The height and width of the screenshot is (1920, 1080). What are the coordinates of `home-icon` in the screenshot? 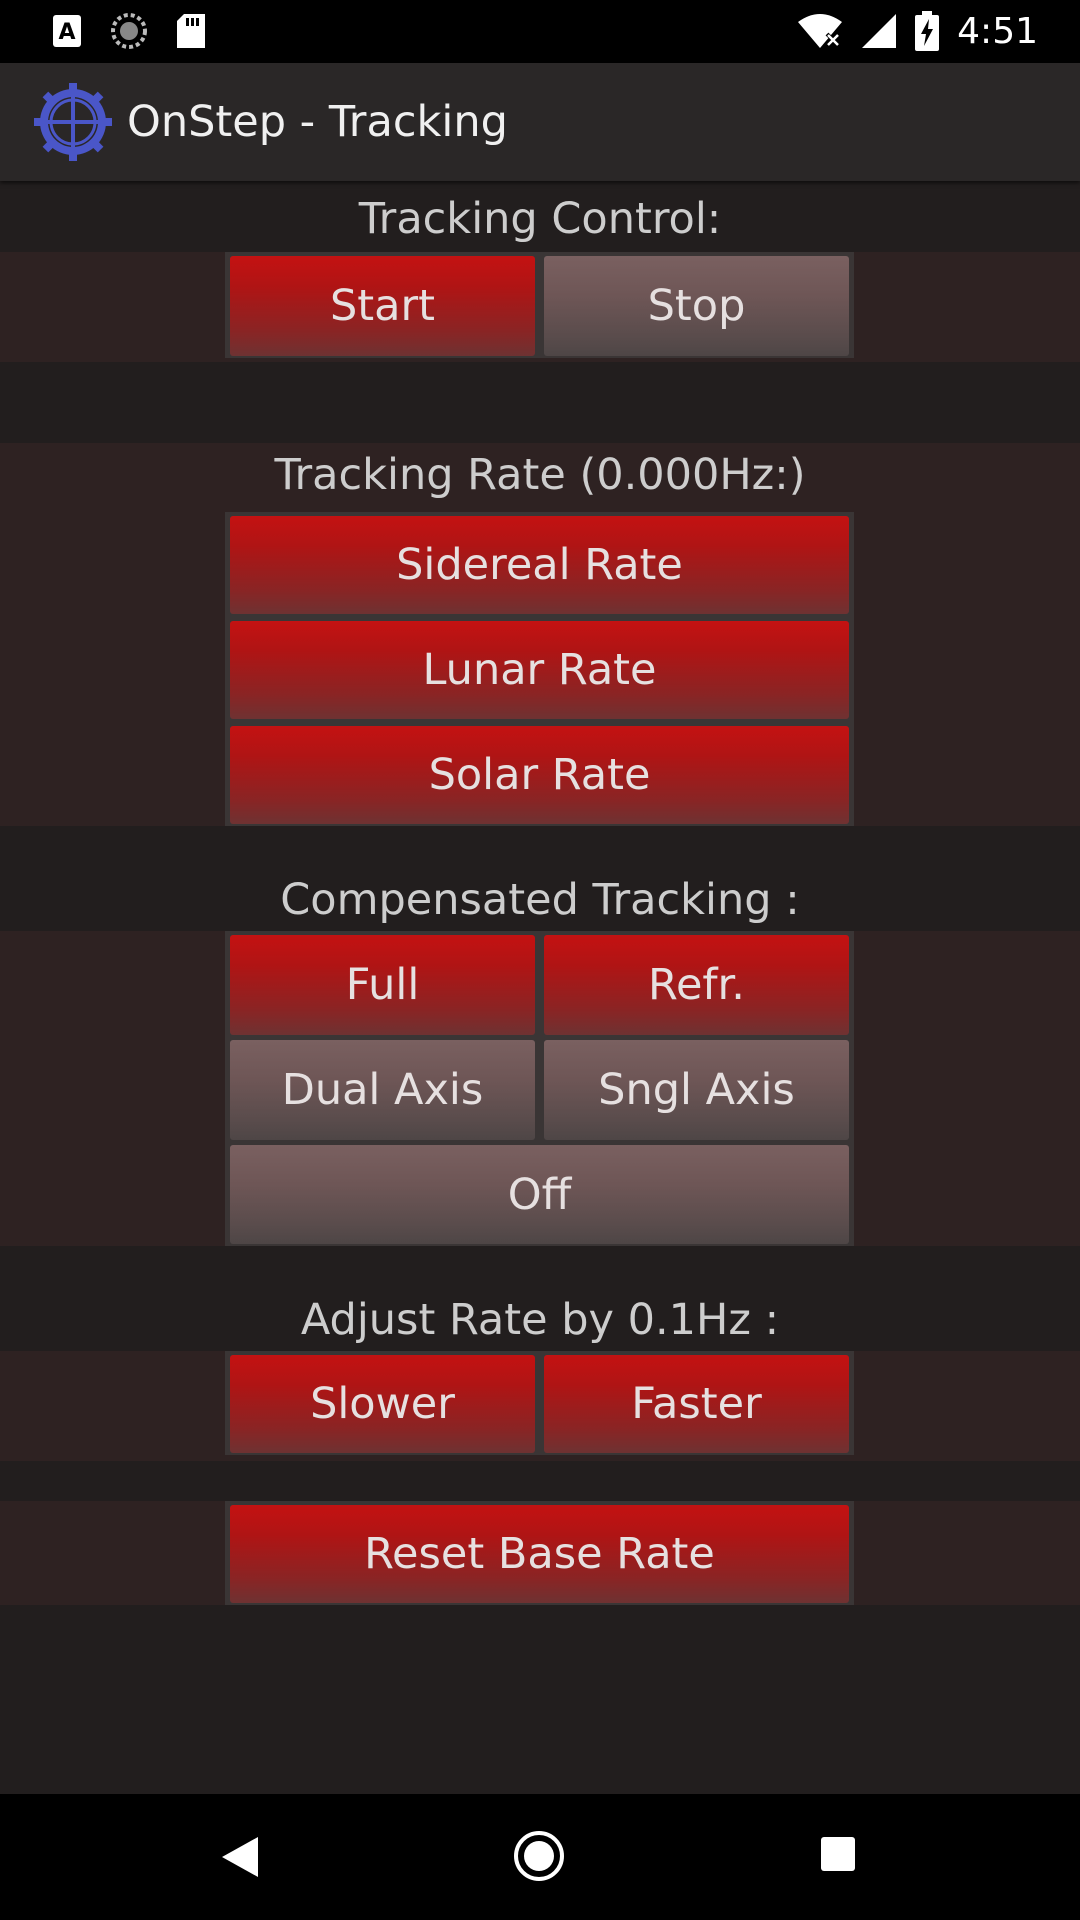 It's located at (539, 1856).